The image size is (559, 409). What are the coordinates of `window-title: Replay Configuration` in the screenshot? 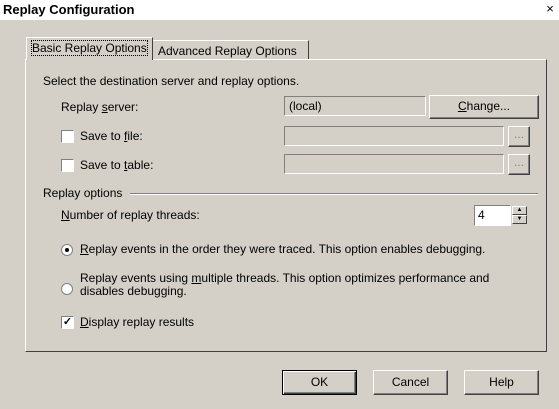 It's located at (69, 9).